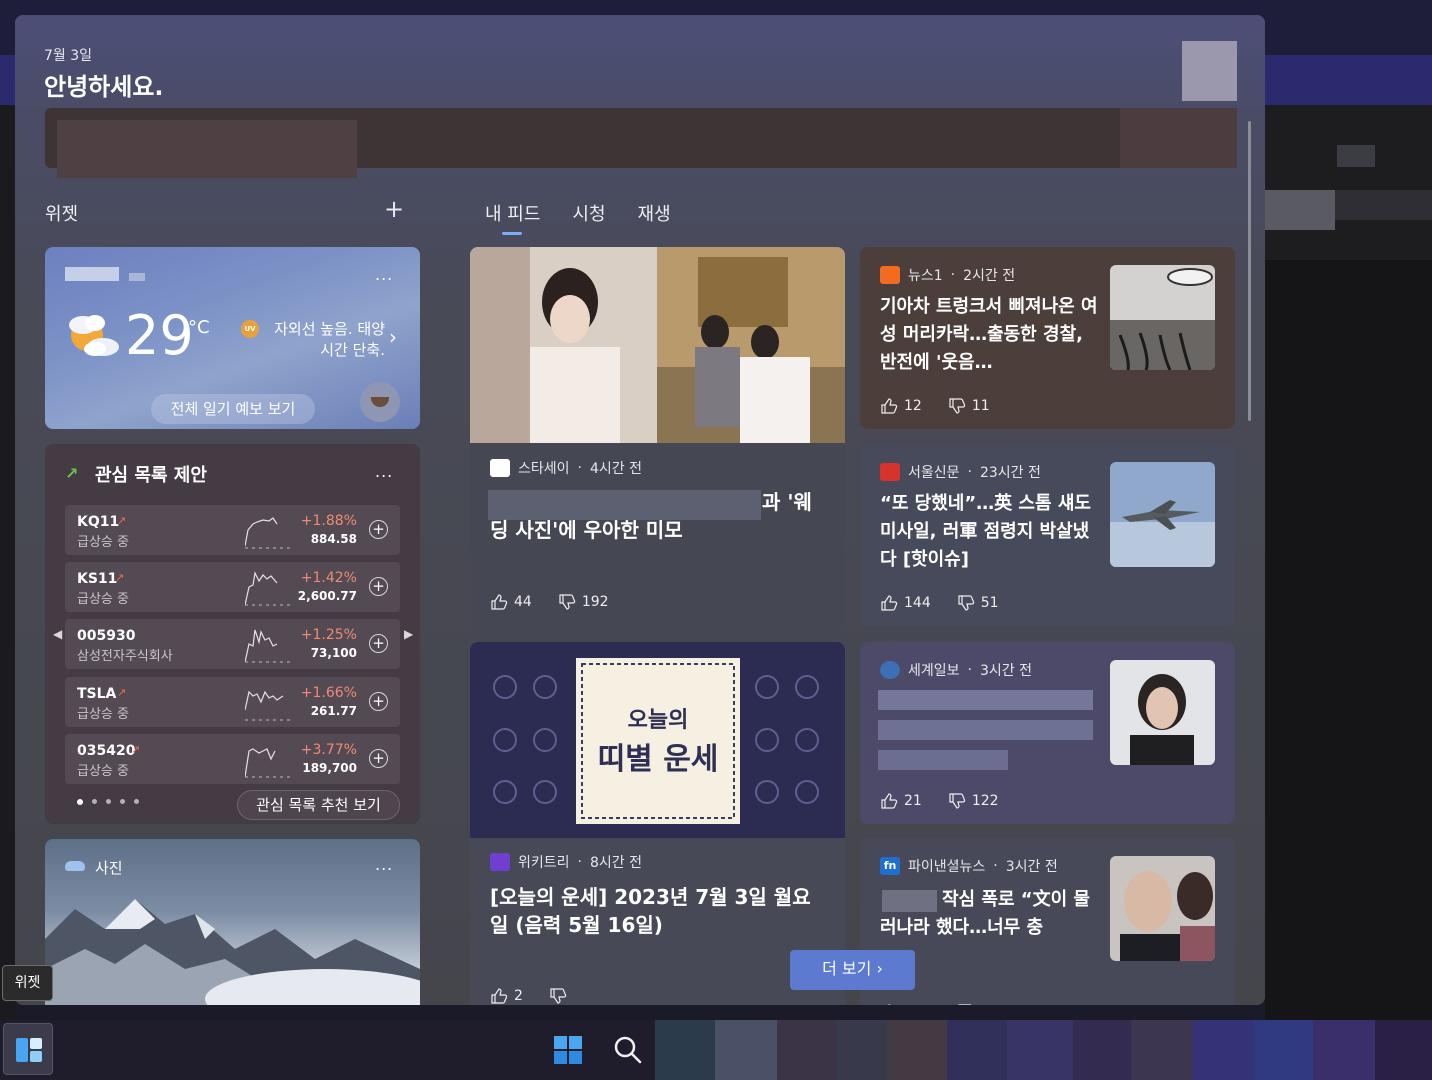  Describe the element at coordinates (232, 587) in the screenshot. I see `stock-row: KS11 ↗ 급상승 중 +1.42% 2,600.77 +` at that location.